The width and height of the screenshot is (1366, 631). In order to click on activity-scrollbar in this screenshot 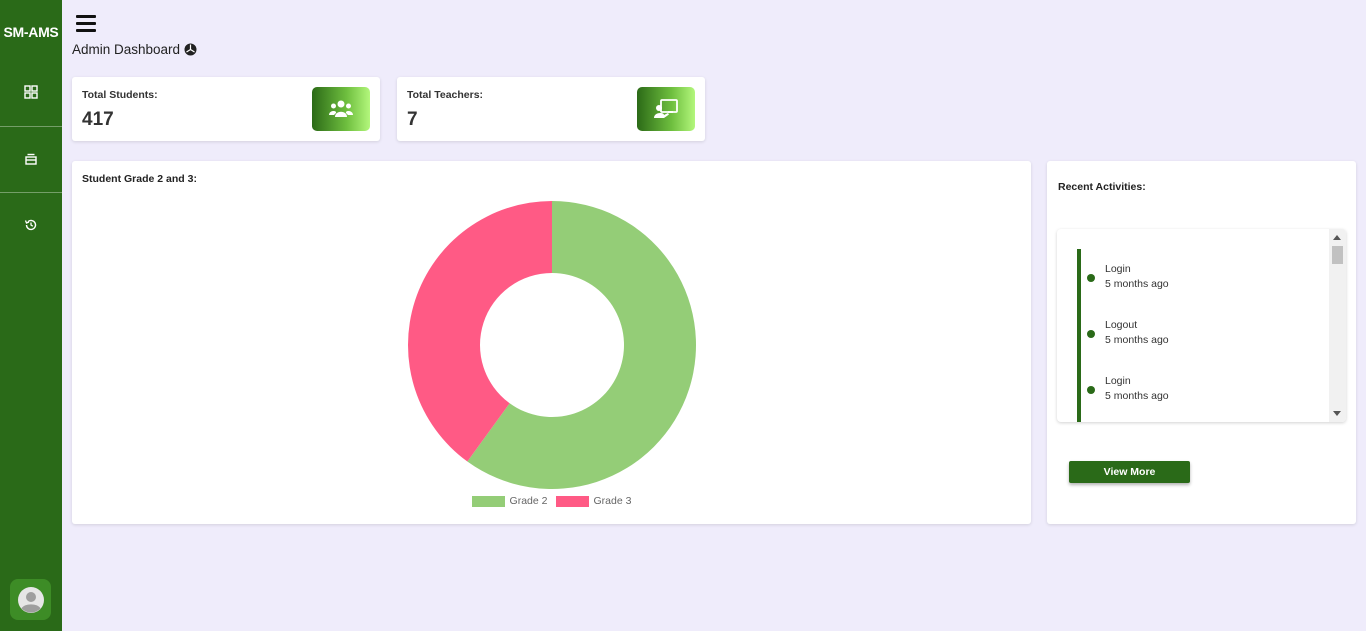, I will do `click(1337, 325)`.